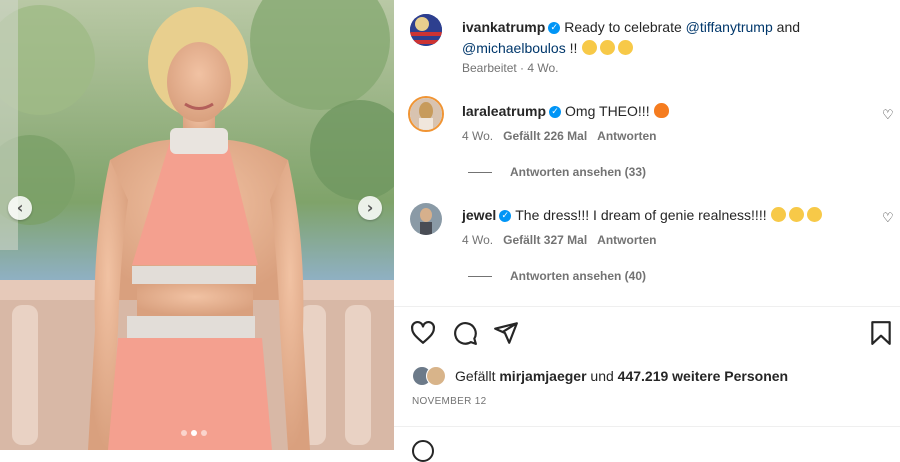 This screenshot has width=900, height=462. I want to click on author-avatar, so click(426, 30).